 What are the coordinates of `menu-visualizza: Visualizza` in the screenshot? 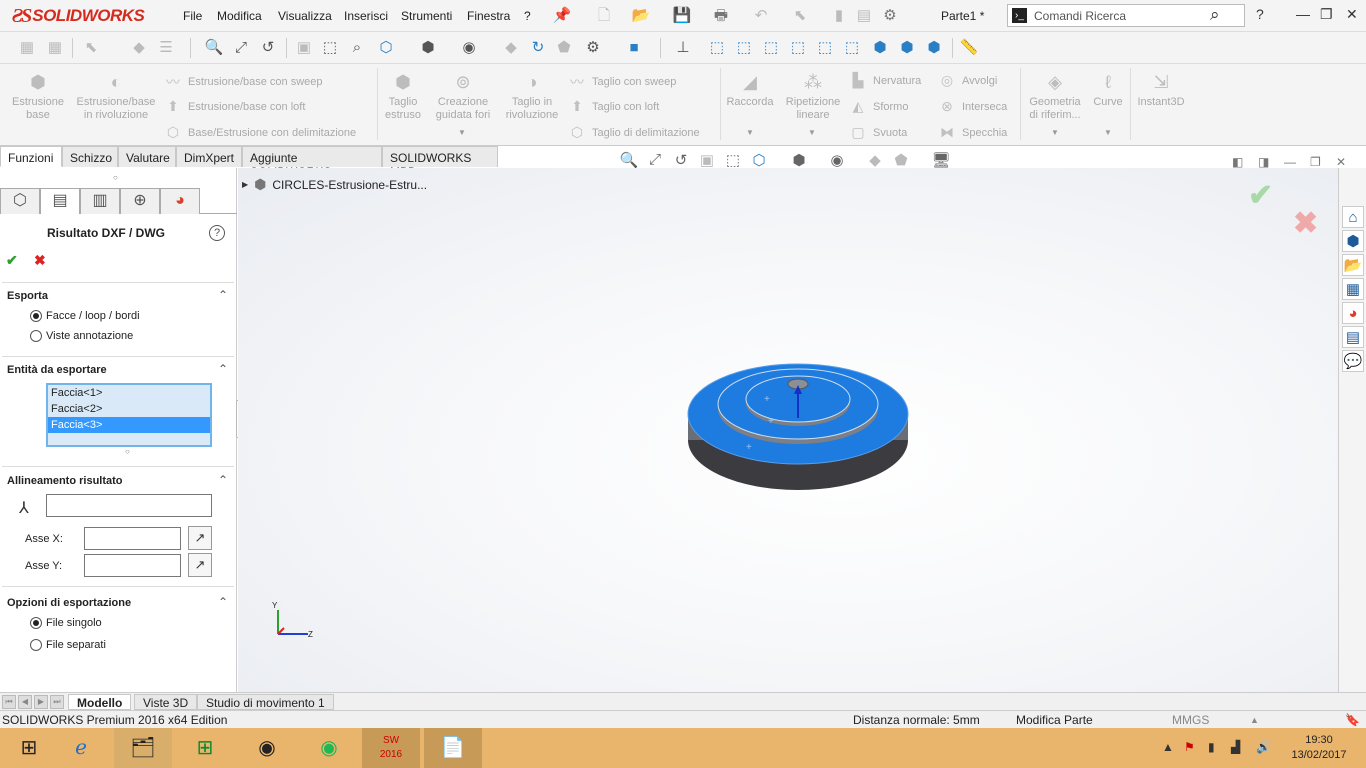 It's located at (305, 16).